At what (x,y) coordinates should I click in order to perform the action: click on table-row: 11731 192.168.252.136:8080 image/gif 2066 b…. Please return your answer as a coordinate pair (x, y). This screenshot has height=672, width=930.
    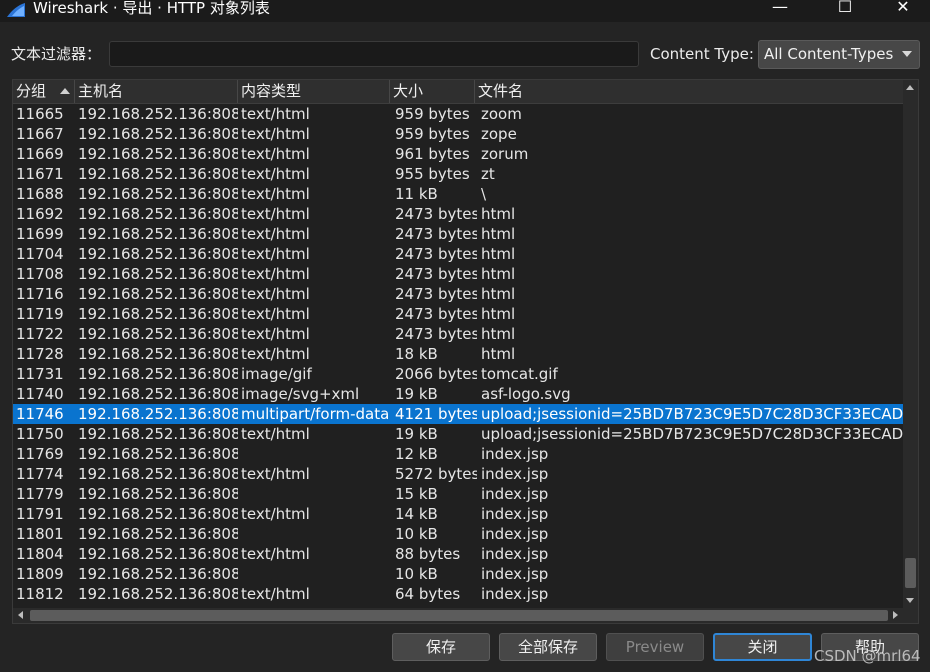
    Looking at the image, I should click on (458, 374).